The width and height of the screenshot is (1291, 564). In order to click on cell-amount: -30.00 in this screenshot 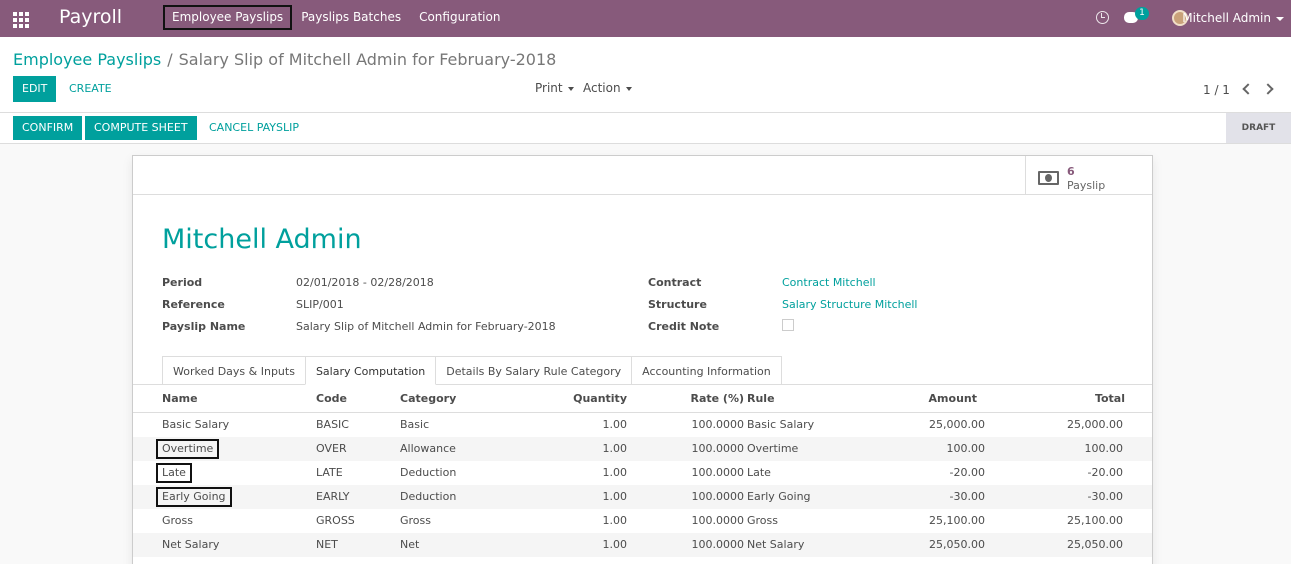, I will do `click(967, 496)`.